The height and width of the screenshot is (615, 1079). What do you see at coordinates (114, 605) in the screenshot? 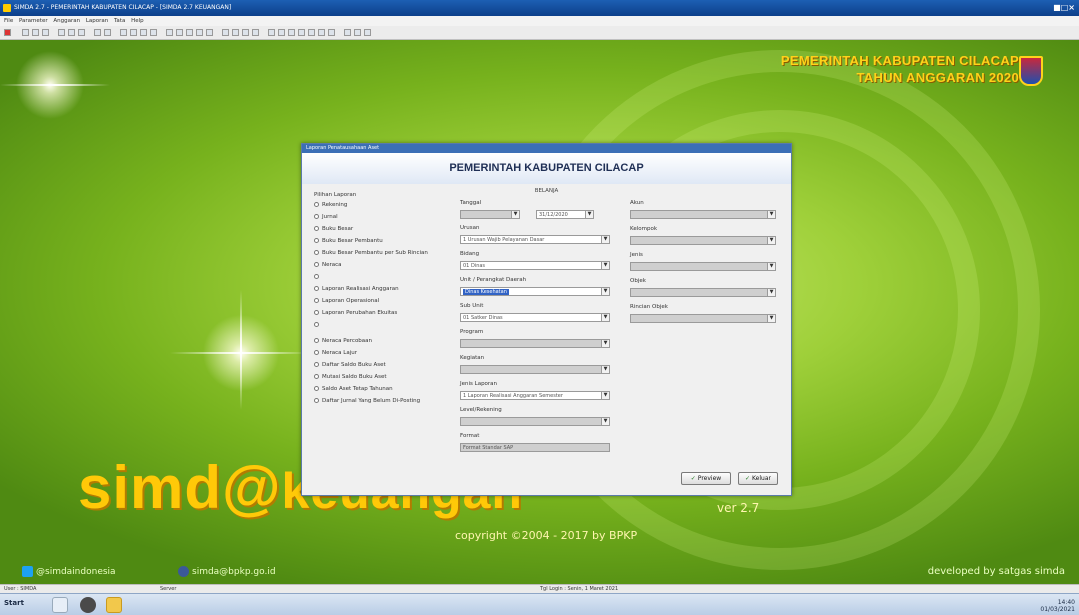
I see `folder-icon` at bounding box center [114, 605].